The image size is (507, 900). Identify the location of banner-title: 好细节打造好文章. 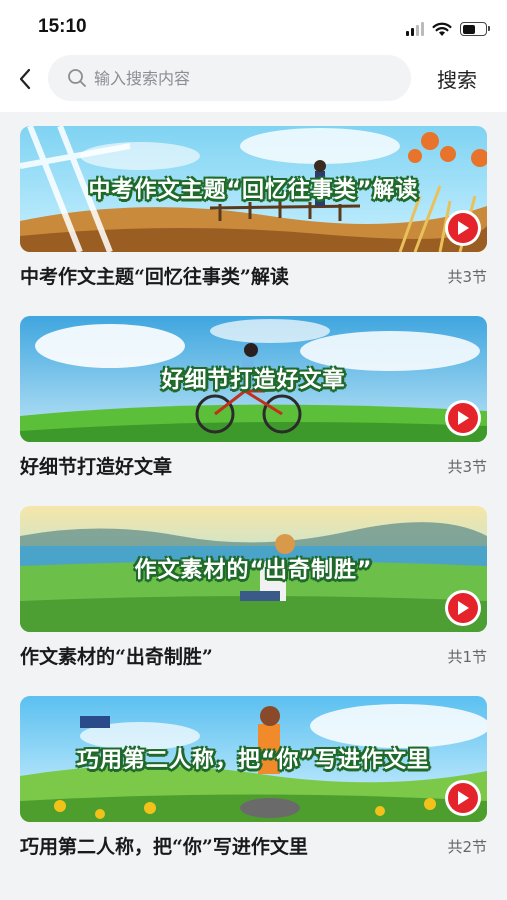
(253, 380).